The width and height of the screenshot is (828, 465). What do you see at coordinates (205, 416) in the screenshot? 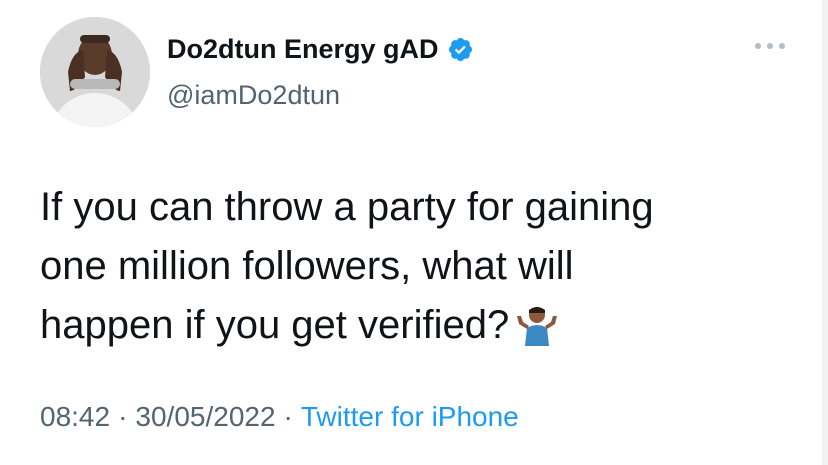
I see `tweet-date: 30/05/2022` at bounding box center [205, 416].